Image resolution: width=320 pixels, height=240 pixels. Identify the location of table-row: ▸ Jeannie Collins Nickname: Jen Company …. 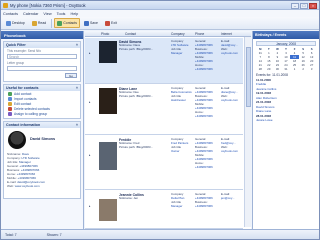
(164, 210).